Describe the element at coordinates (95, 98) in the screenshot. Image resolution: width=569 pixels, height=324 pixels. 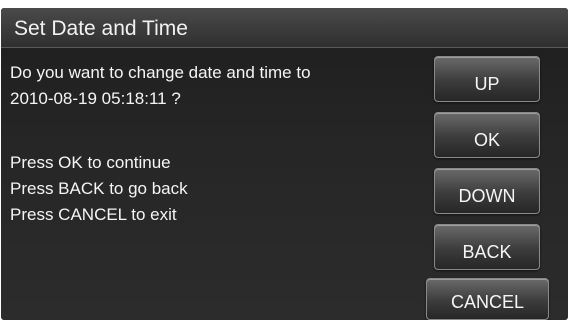
I see `confirm-datetime-line: 2010-08-19 05:18:11 ?` at that location.